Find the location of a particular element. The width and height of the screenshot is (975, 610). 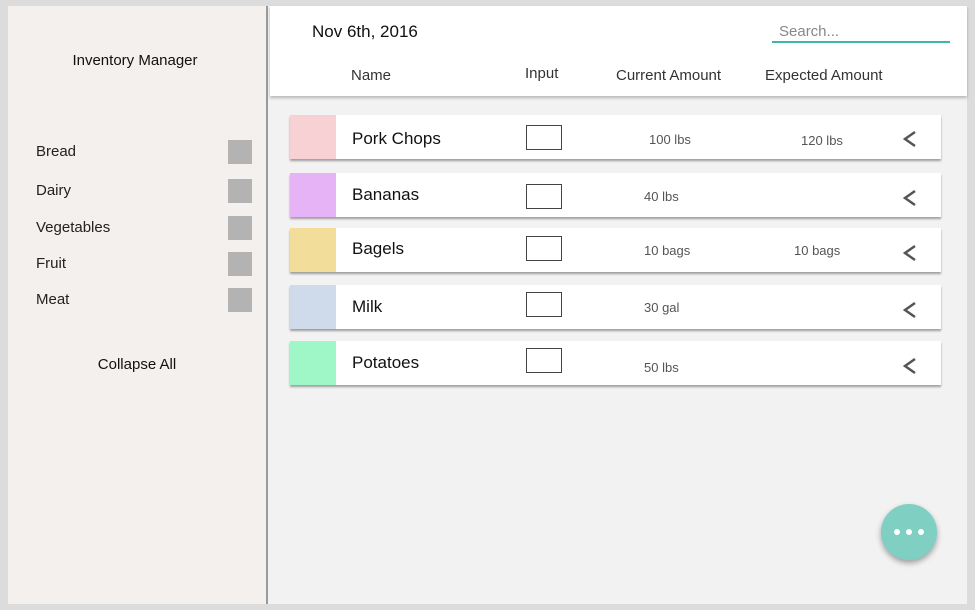

item-name: Bananas is located at coordinates (386, 194).